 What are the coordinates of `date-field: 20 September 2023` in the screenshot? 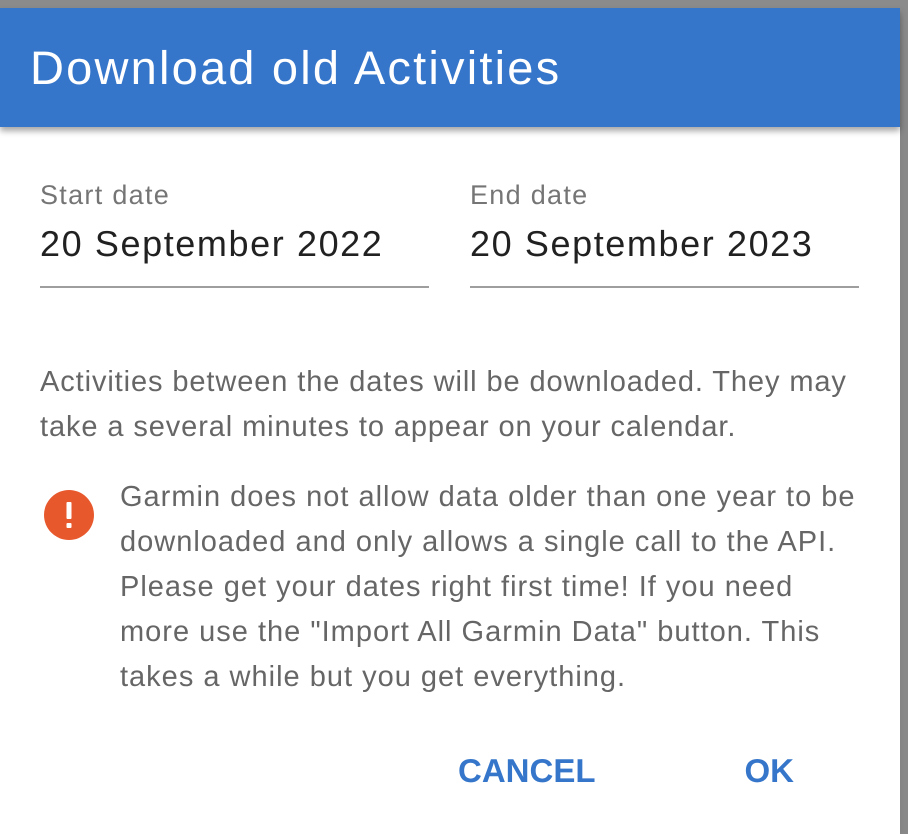 It's located at (664, 255).